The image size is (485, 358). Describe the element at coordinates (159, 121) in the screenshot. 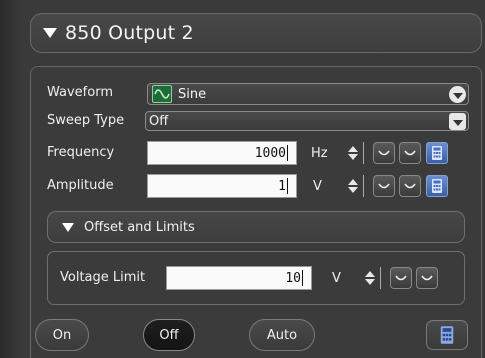

I see `sweep-type-value: Off` at that location.